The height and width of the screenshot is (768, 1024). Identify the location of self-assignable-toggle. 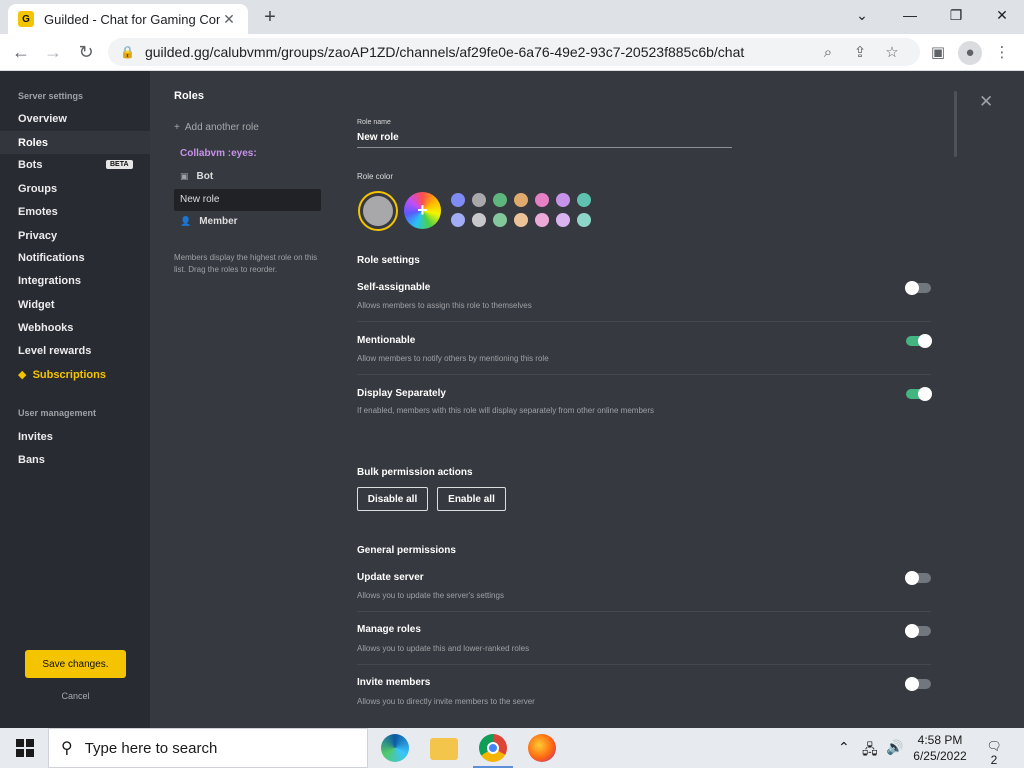
(918, 288).